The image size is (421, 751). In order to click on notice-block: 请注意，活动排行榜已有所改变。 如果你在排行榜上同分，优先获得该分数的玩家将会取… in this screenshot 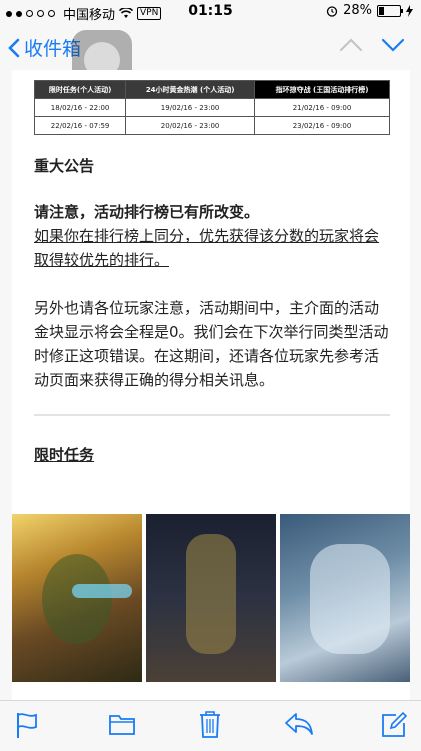, I will do `click(212, 236)`.